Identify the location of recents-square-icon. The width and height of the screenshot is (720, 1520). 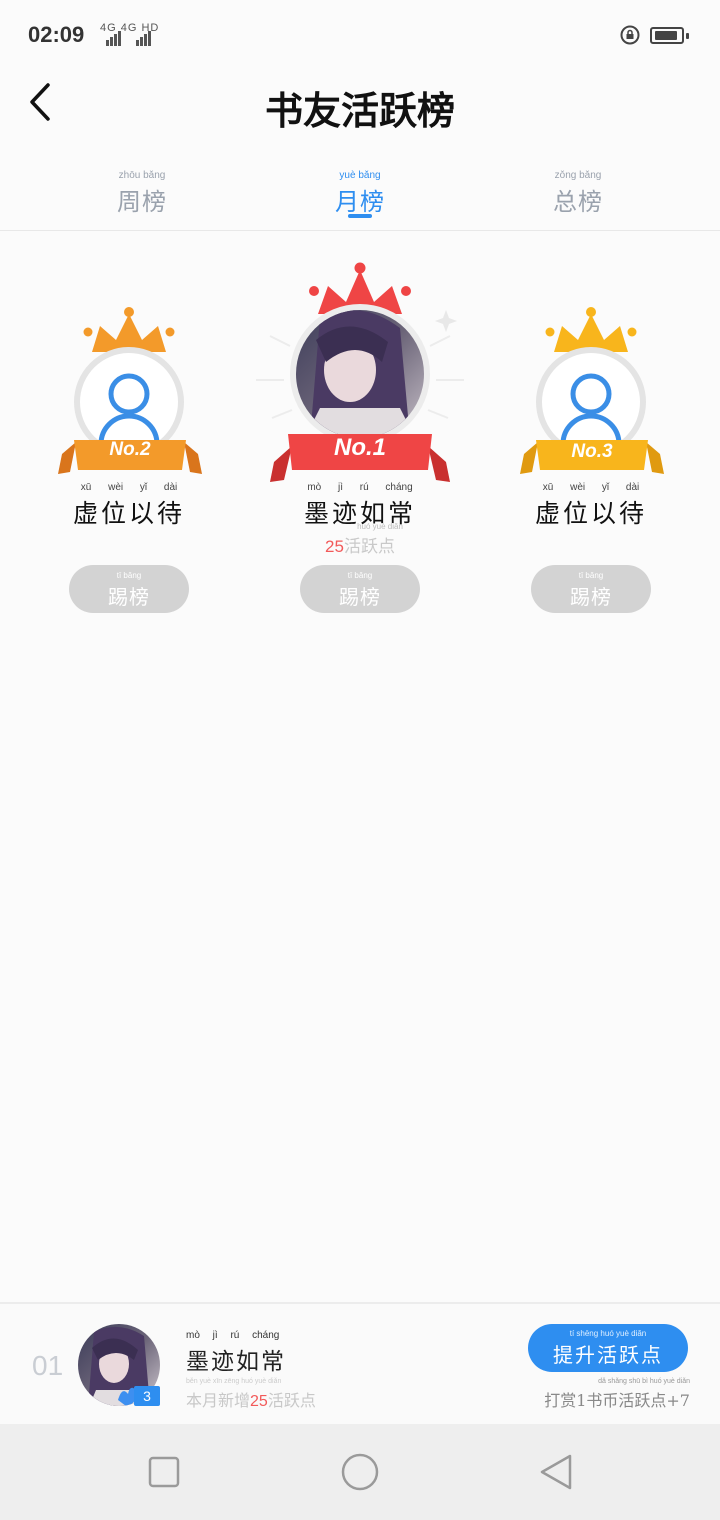
(164, 1472).